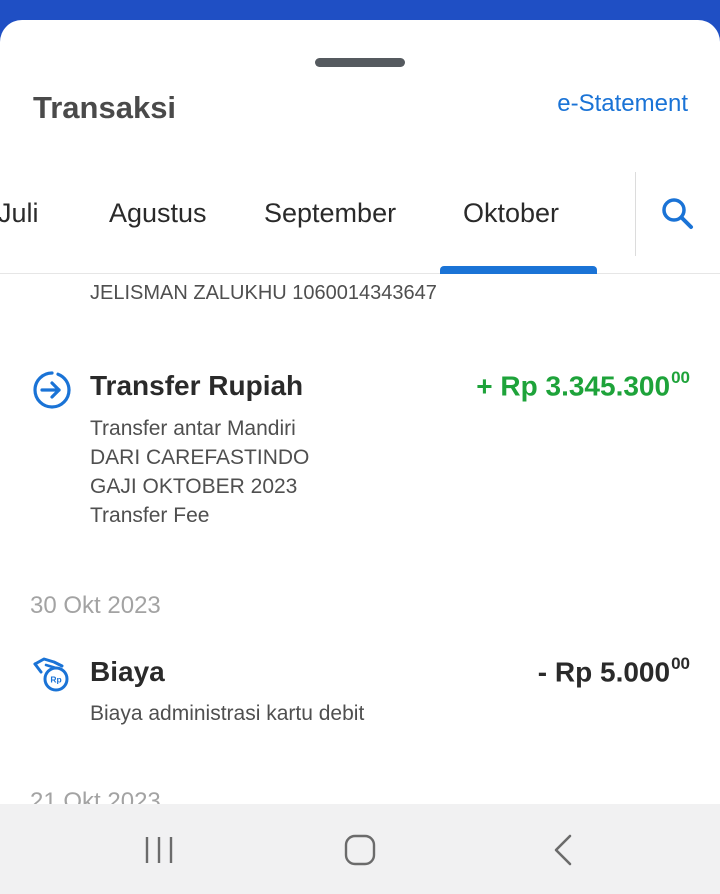  What do you see at coordinates (622, 104) in the screenshot?
I see `e-statement-link: e-Statement` at bounding box center [622, 104].